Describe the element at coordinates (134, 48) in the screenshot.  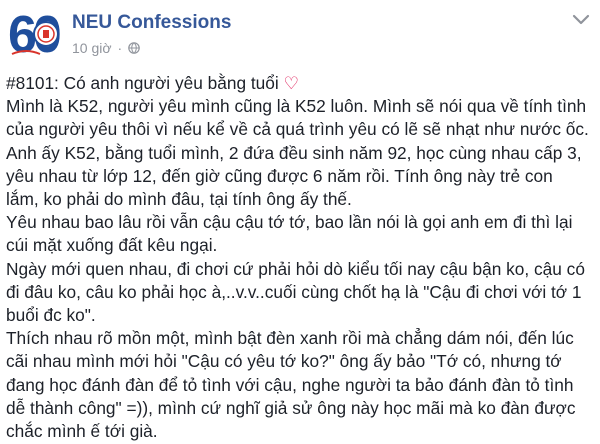
I see `globe-icon` at that location.